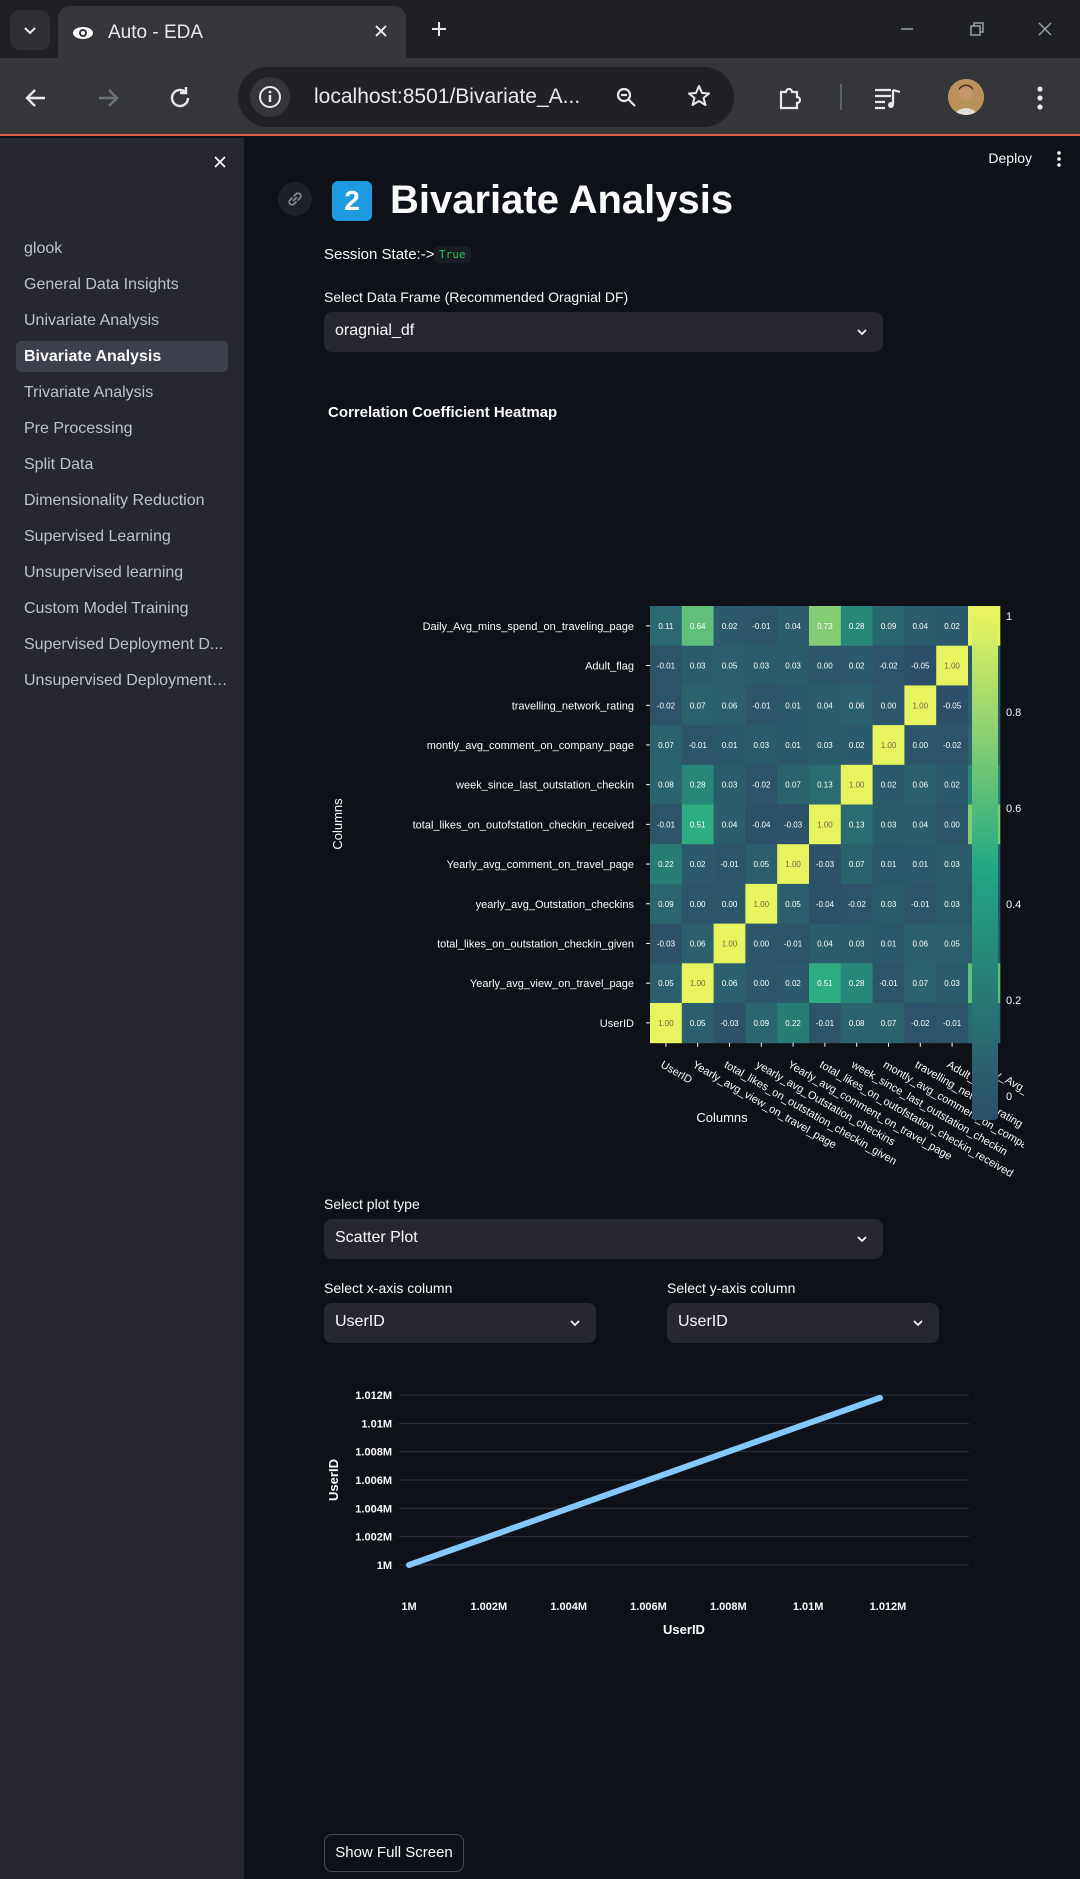 This screenshot has height=1879, width=1080. I want to click on media-queue-icon, so click(888, 99).